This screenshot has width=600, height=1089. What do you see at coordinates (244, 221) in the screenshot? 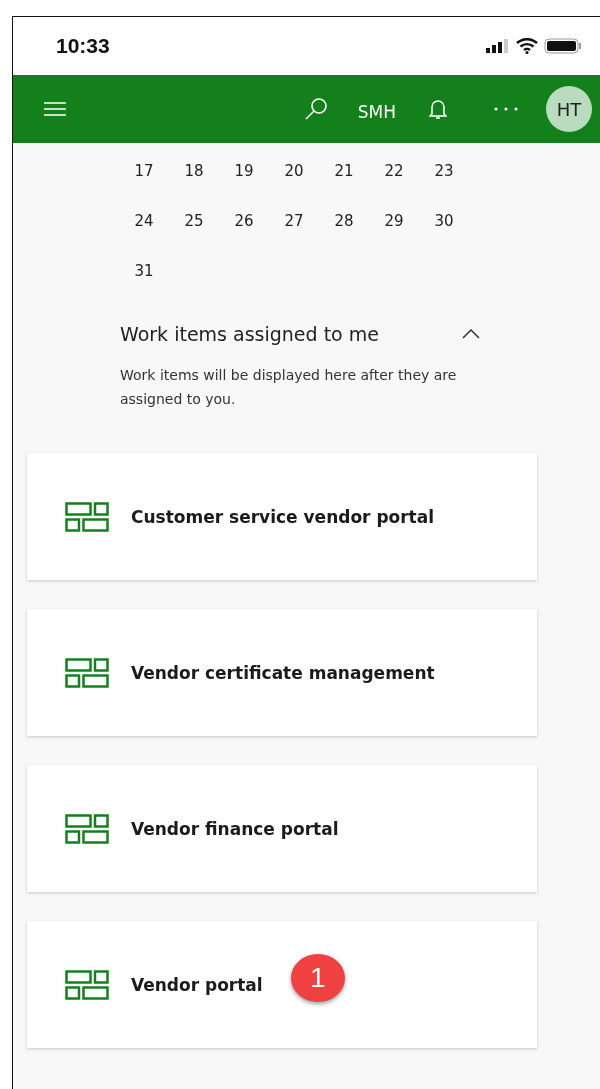
I see `calendar-day: 26` at bounding box center [244, 221].